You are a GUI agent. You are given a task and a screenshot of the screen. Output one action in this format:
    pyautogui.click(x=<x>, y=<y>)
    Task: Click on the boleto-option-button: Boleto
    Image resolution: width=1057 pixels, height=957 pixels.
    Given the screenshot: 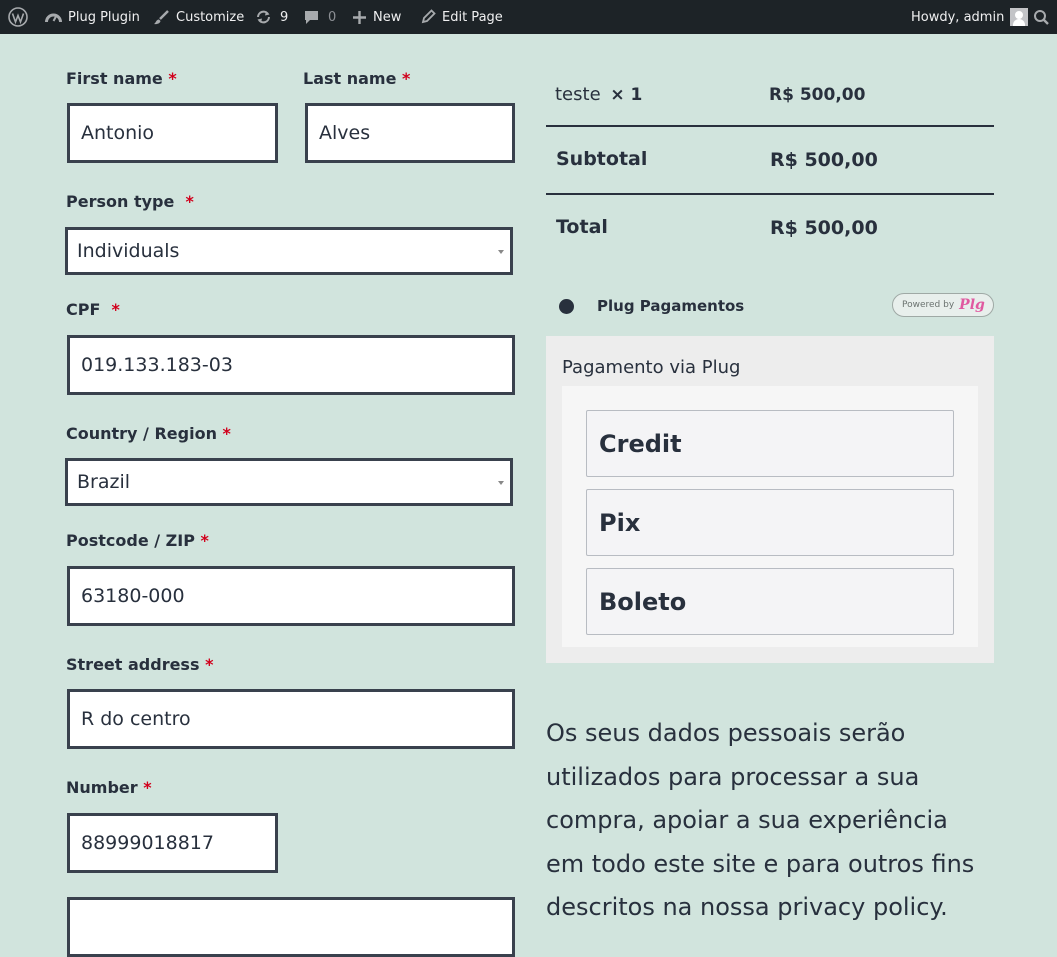 What is the action you would take?
    pyautogui.click(x=770, y=601)
    